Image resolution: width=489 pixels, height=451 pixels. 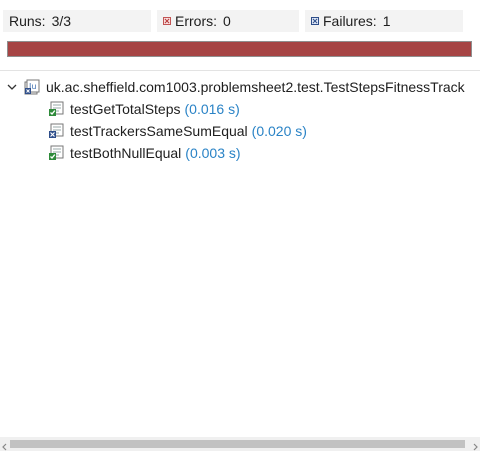 What do you see at coordinates (213, 153) in the screenshot?
I see `test-time: (0.003 s)` at bounding box center [213, 153].